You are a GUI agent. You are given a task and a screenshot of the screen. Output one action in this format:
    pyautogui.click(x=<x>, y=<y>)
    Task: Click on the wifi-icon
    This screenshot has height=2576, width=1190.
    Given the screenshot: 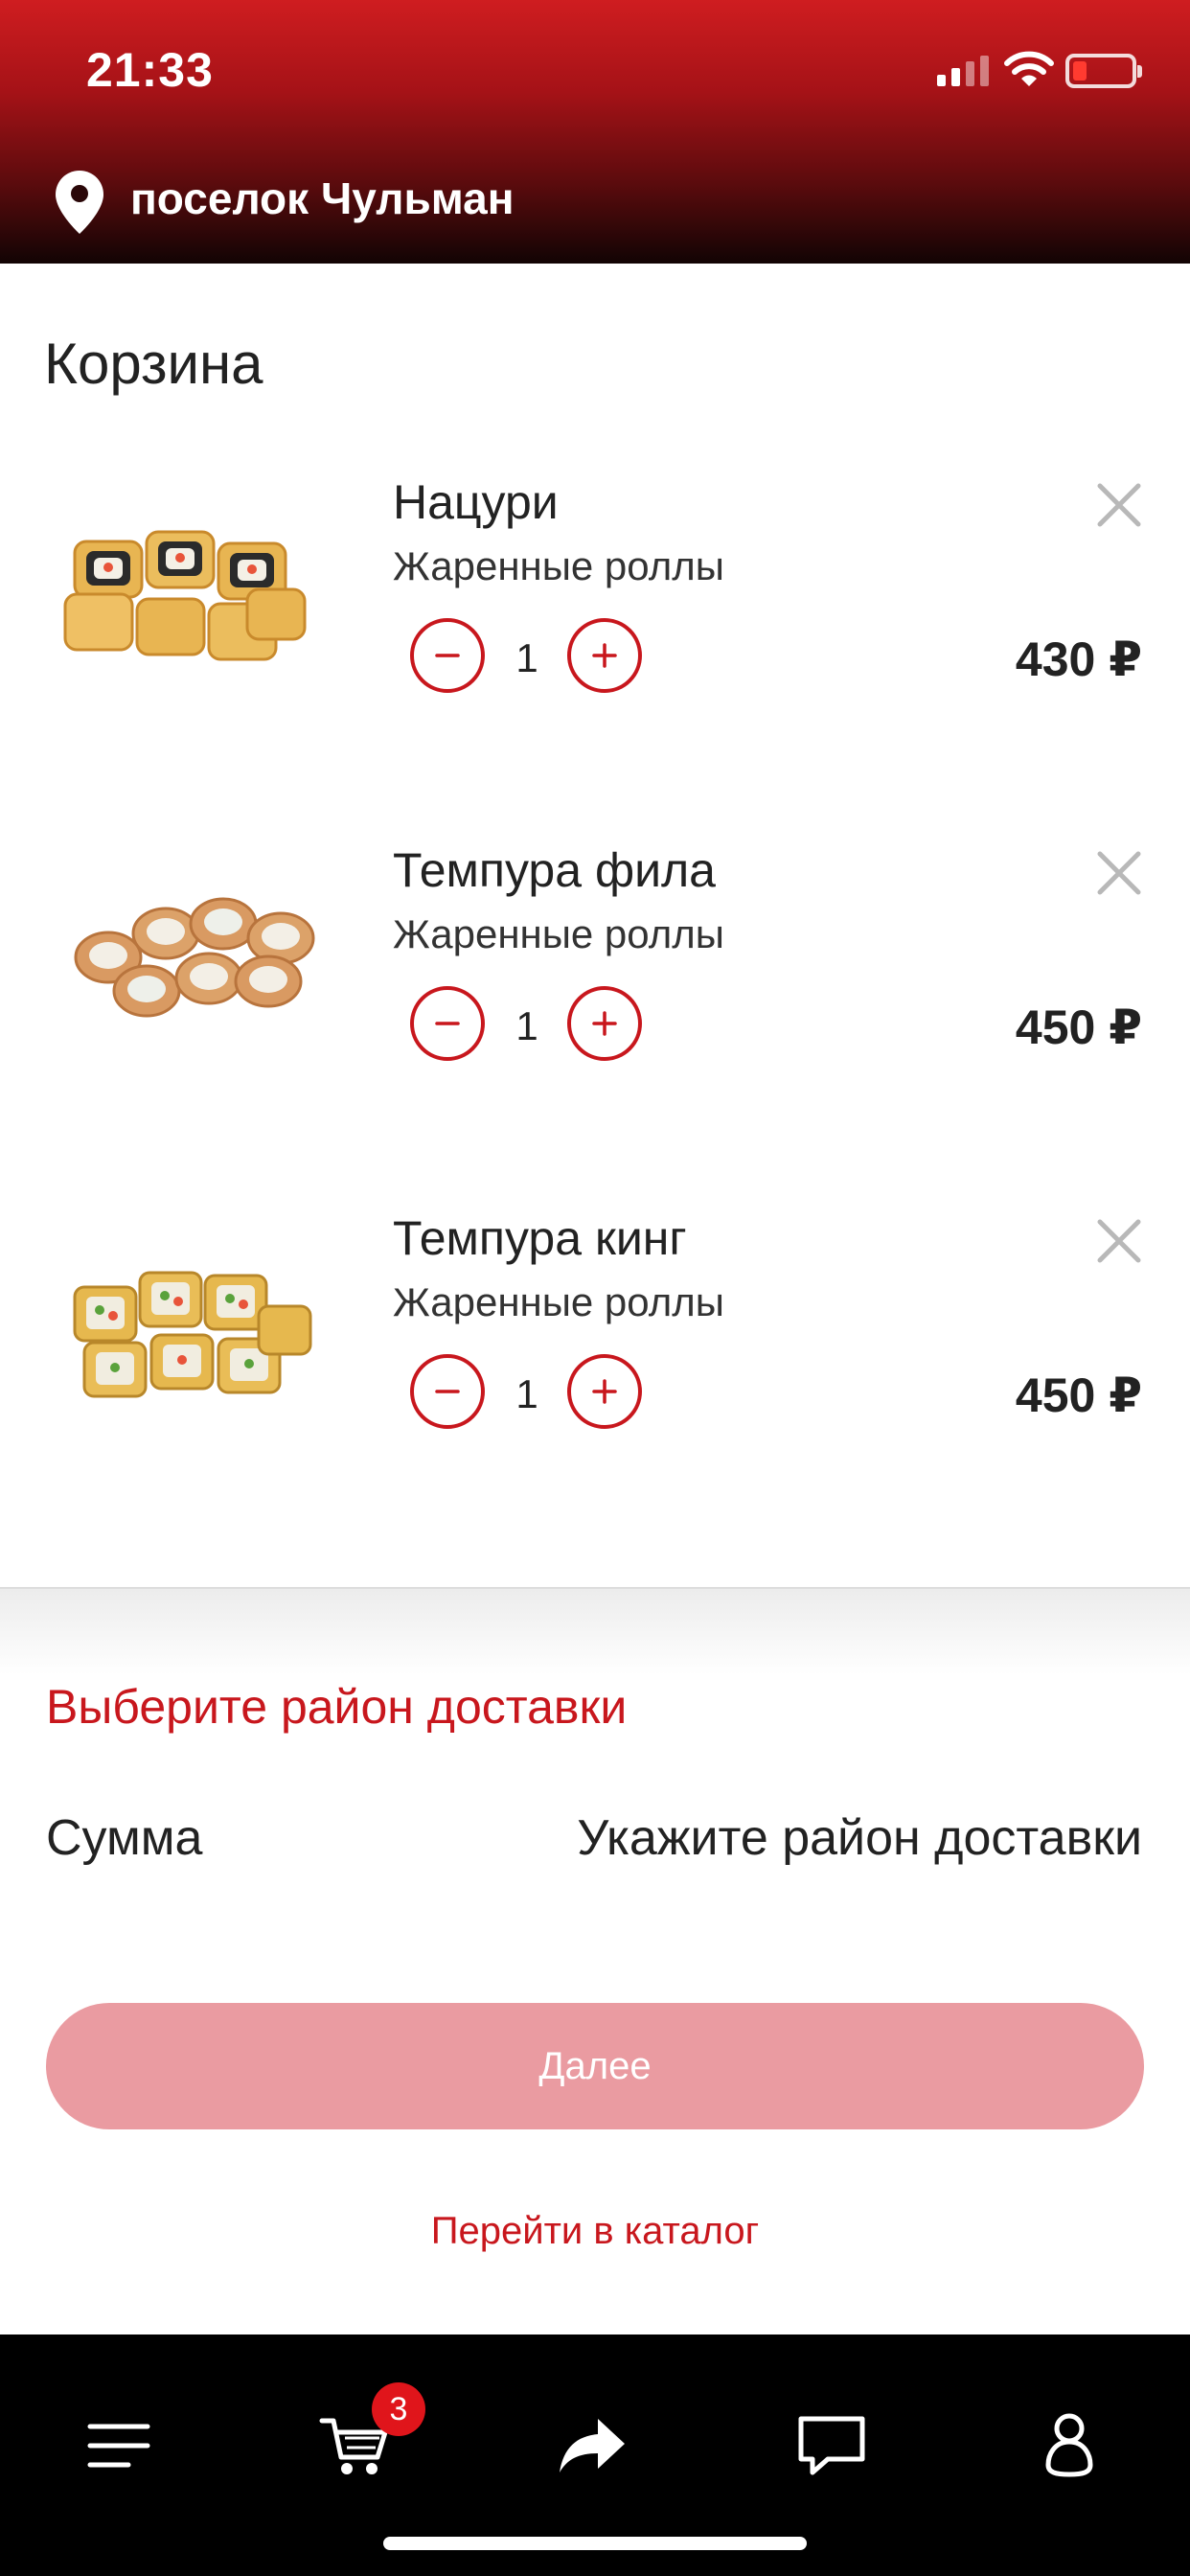 What is the action you would take?
    pyautogui.click(x=1029, y=68)
    